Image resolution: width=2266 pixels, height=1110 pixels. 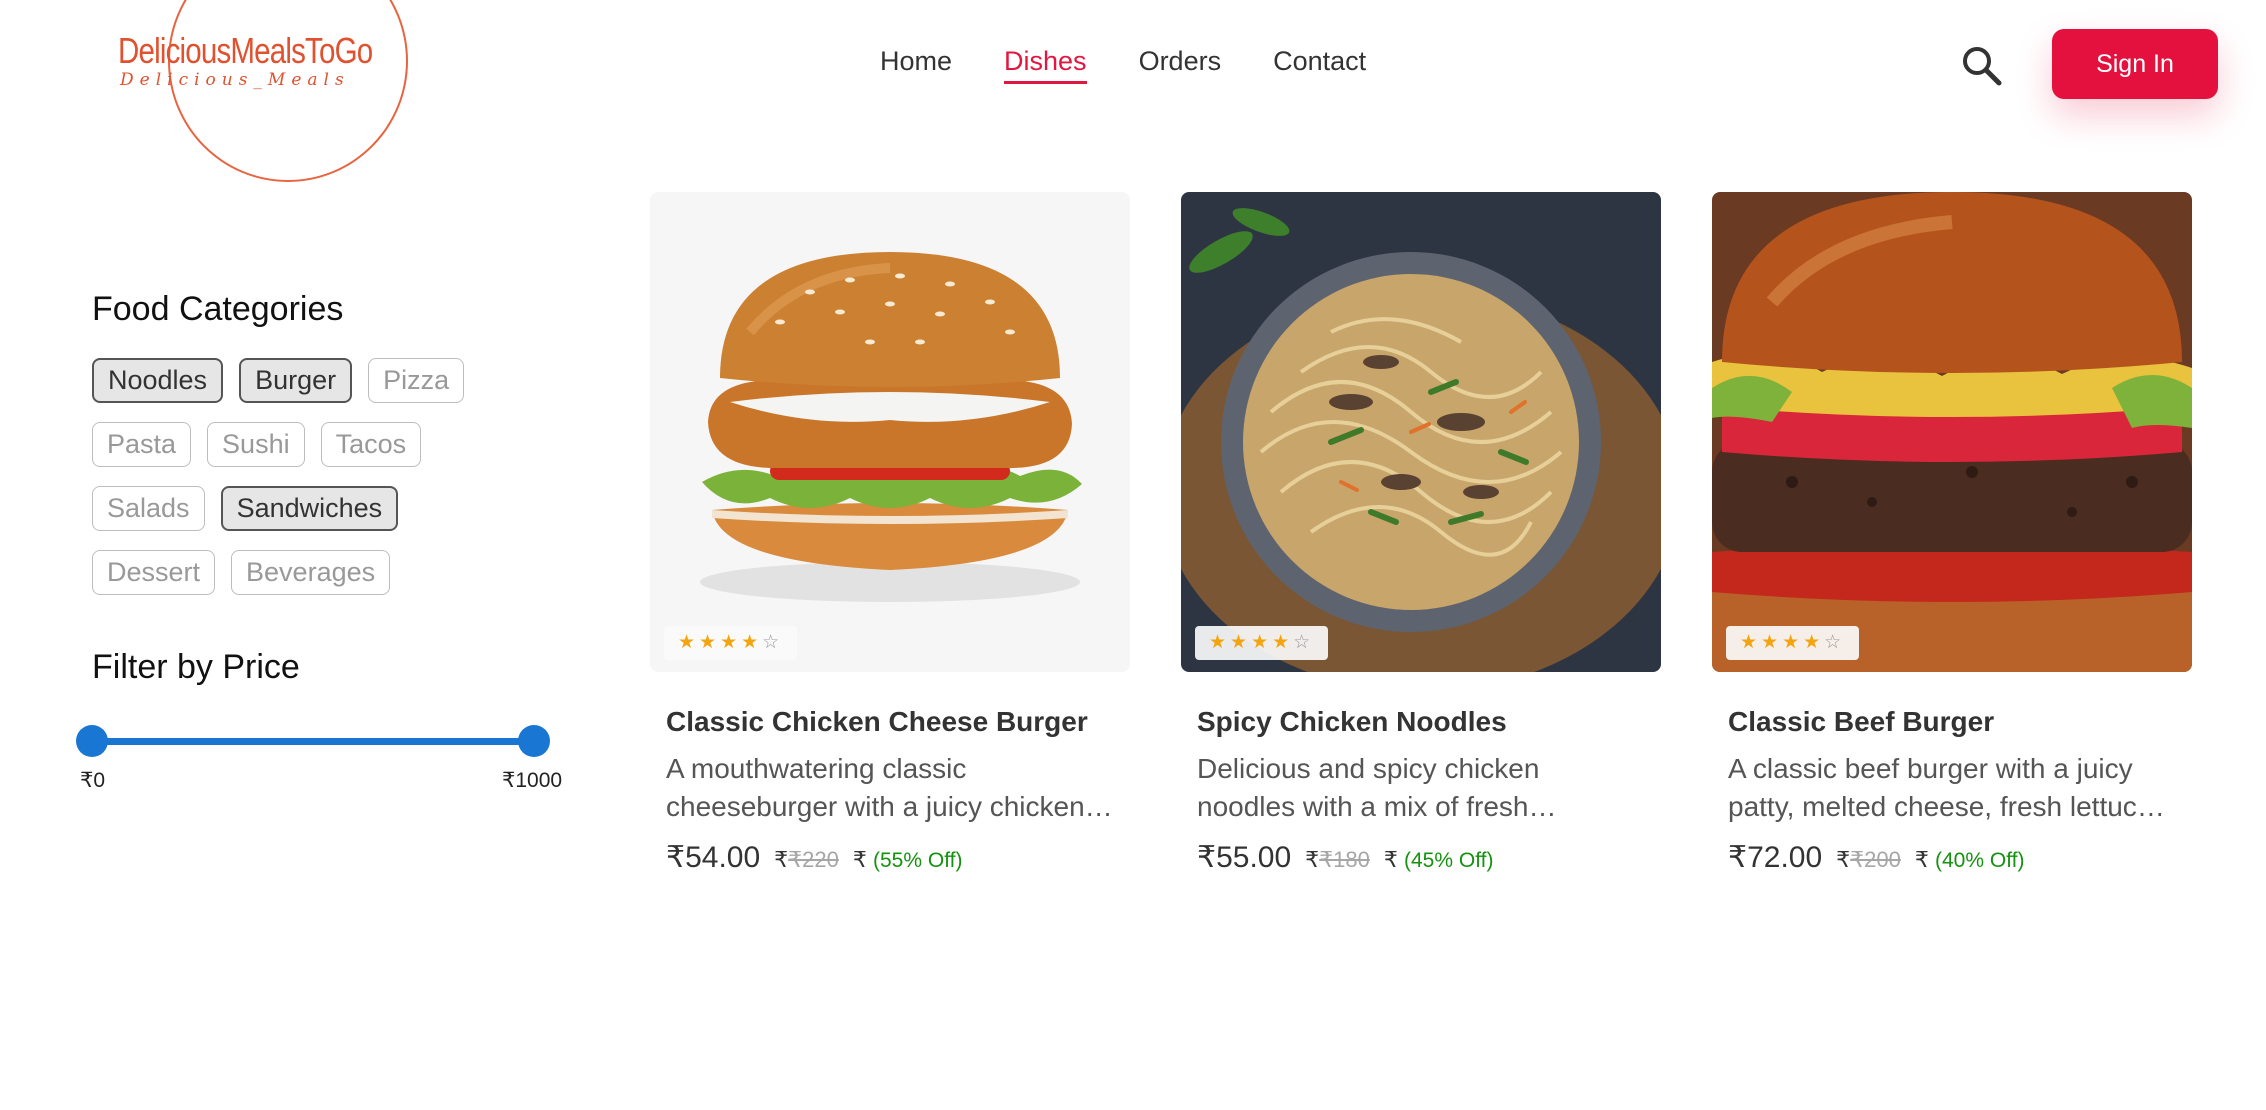 What do you see at coordinates (148, 508) in the screenshot?
I see `category-chip-salads: Salads` at bounding box center [148, 508].